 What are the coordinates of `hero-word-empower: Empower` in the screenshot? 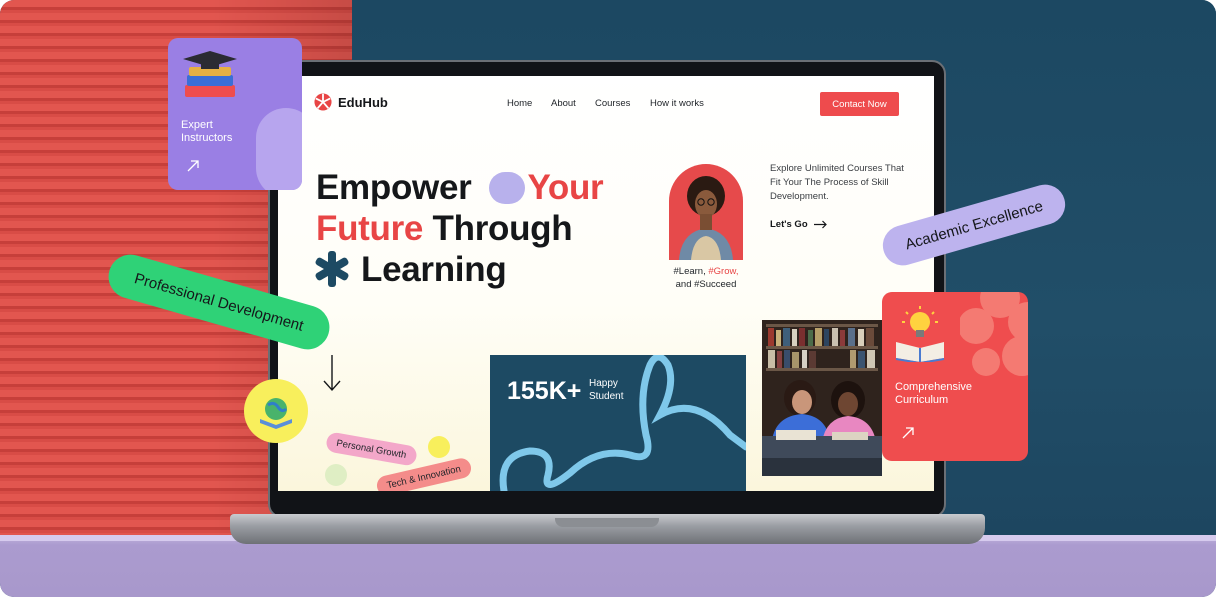 It's located at (394, 187).